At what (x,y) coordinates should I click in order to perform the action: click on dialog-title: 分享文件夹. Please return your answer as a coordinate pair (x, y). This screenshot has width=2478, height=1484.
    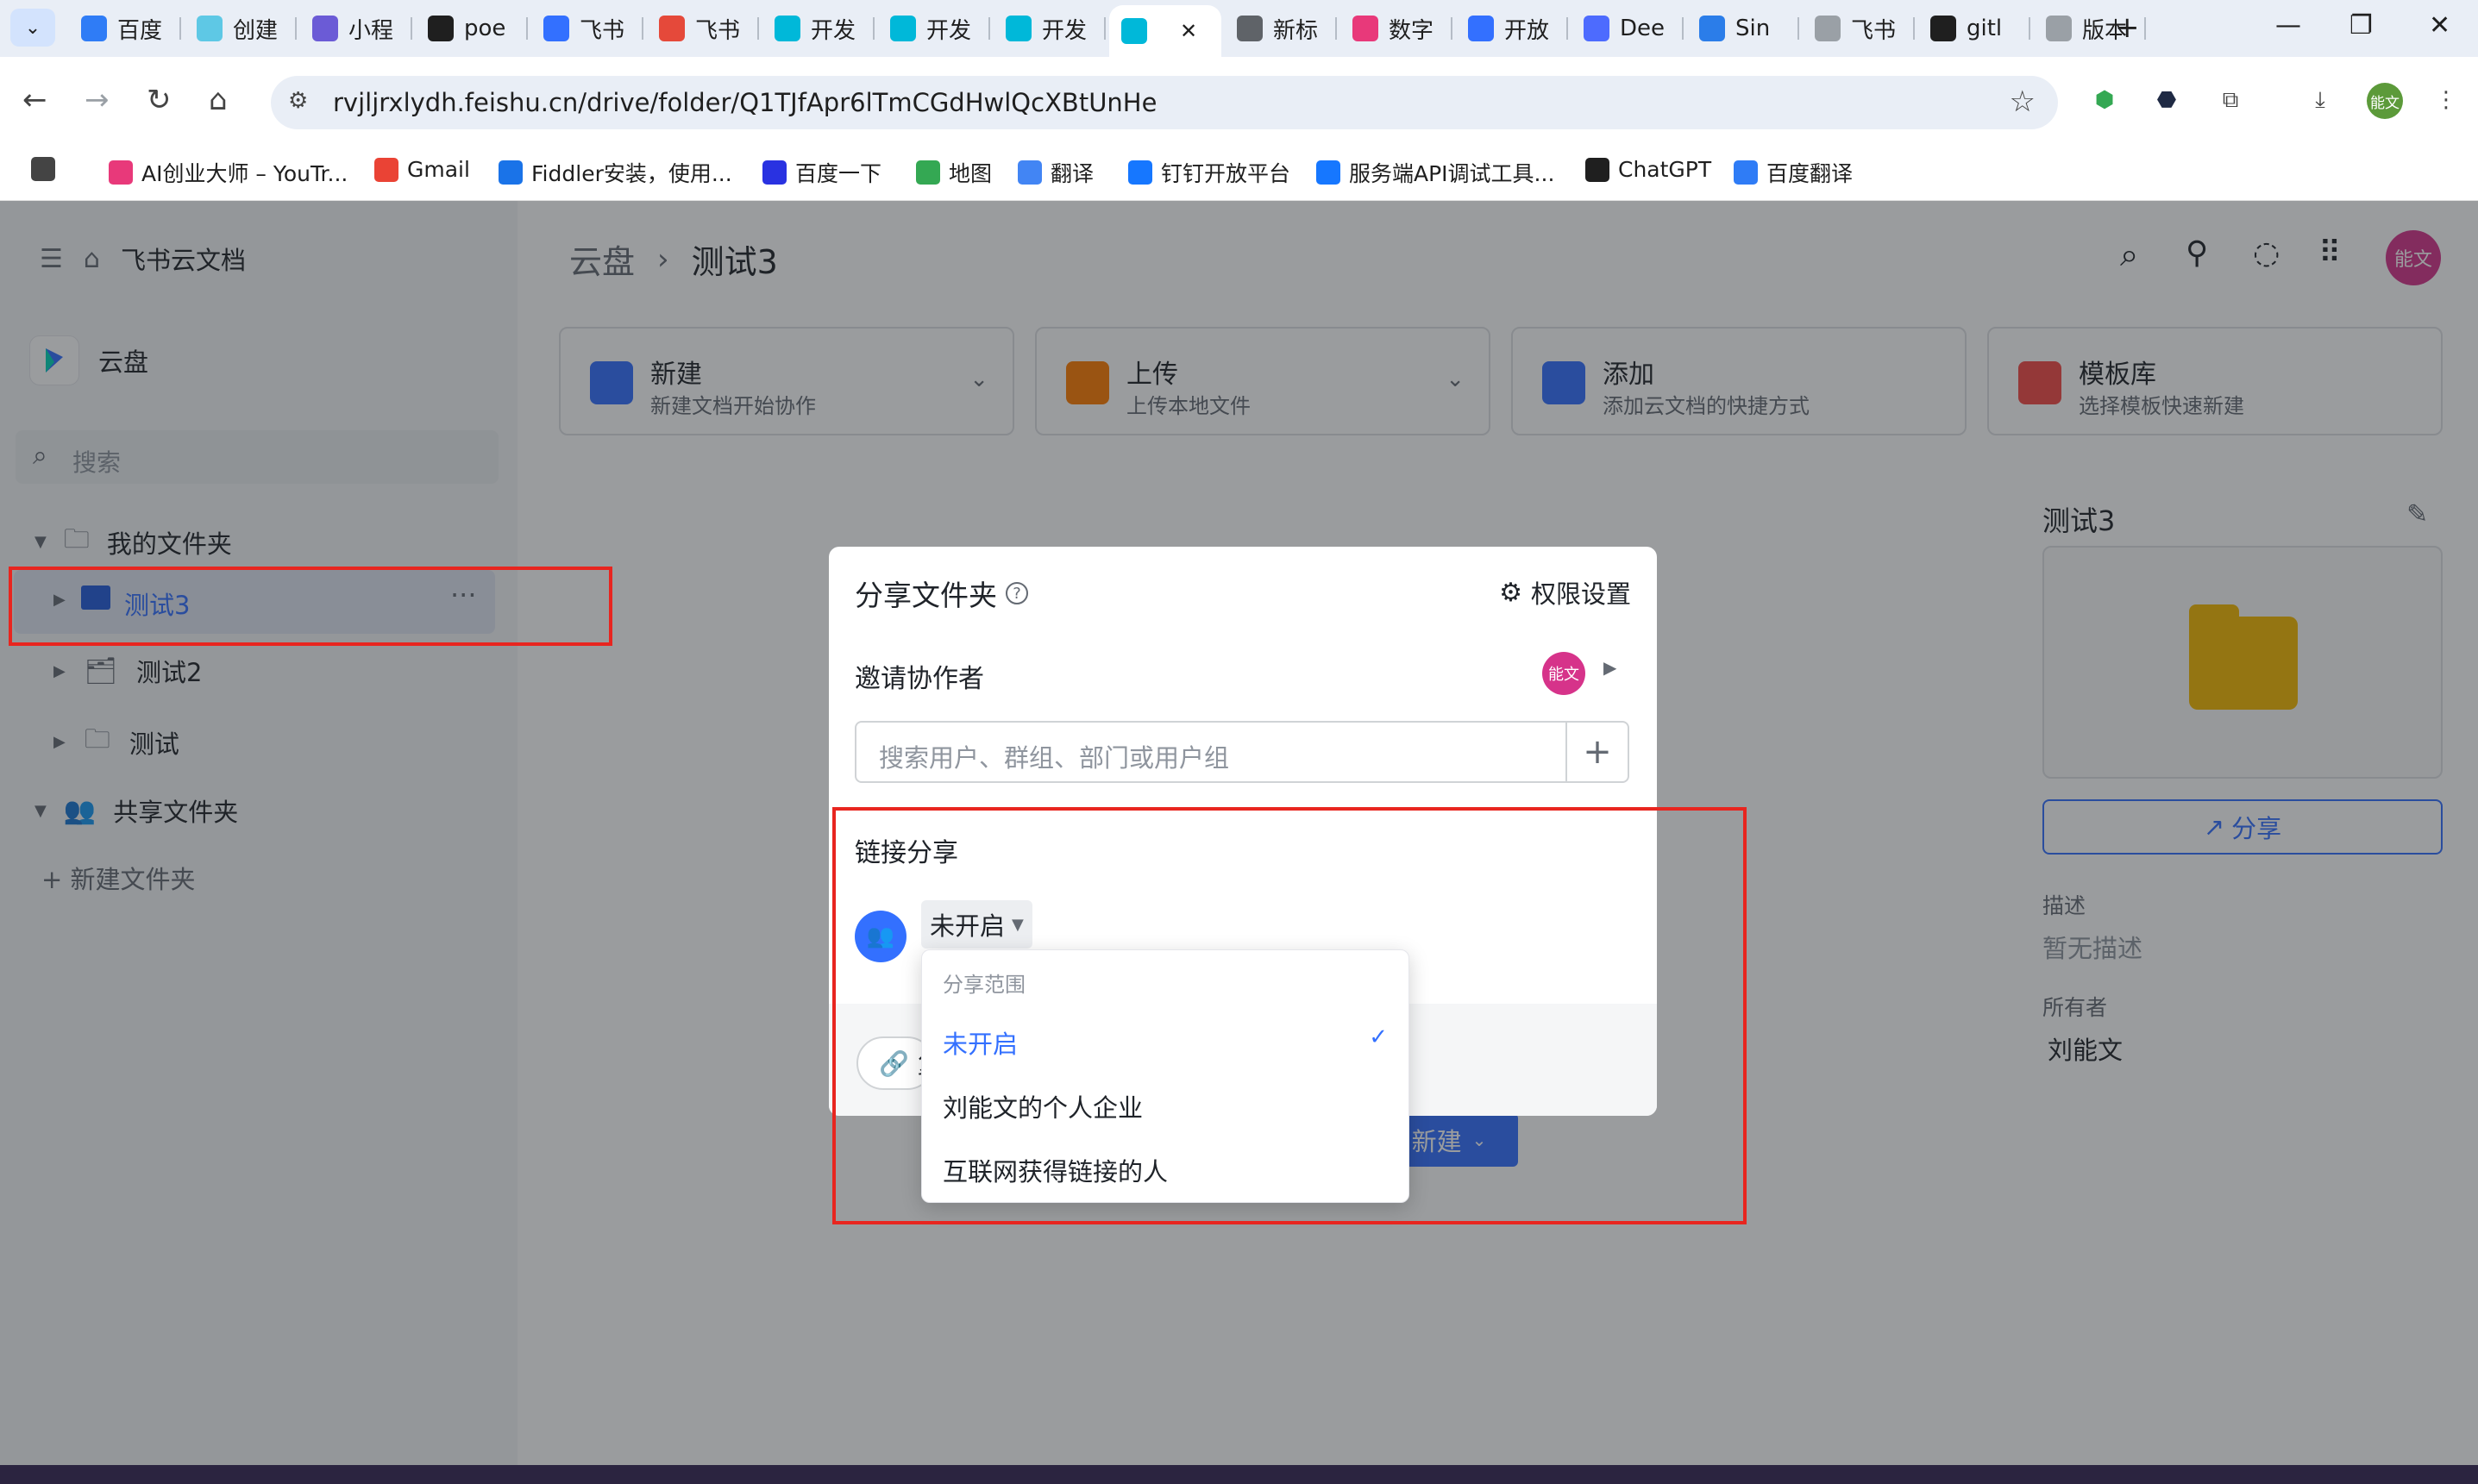
    Looking at the image, I should click on (926, 595).